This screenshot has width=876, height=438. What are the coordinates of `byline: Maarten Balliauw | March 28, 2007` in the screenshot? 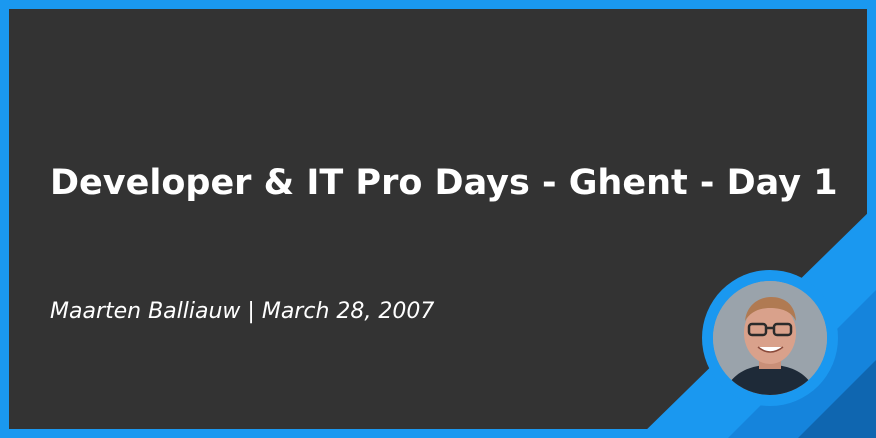 It's located at (242, 312).